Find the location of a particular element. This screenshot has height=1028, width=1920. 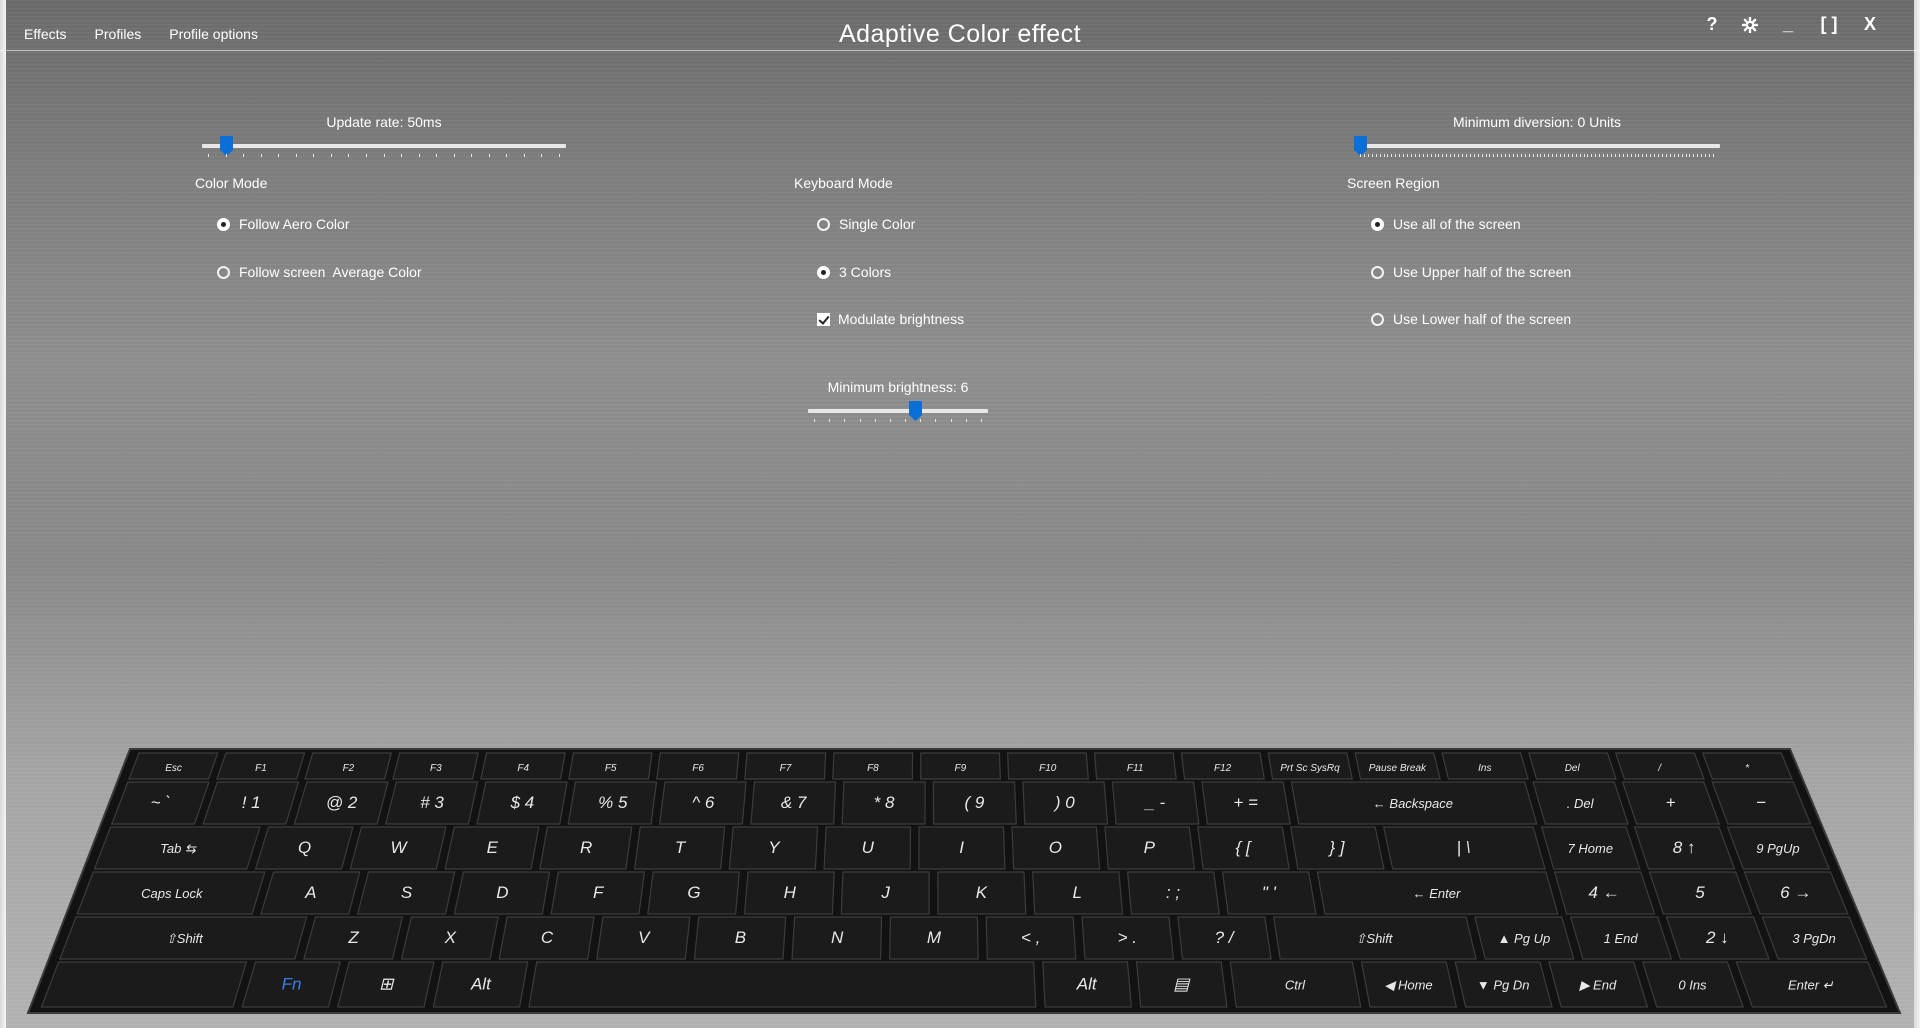

key-tab-label: Tab ⇆ is located at coordinates (178, 848).